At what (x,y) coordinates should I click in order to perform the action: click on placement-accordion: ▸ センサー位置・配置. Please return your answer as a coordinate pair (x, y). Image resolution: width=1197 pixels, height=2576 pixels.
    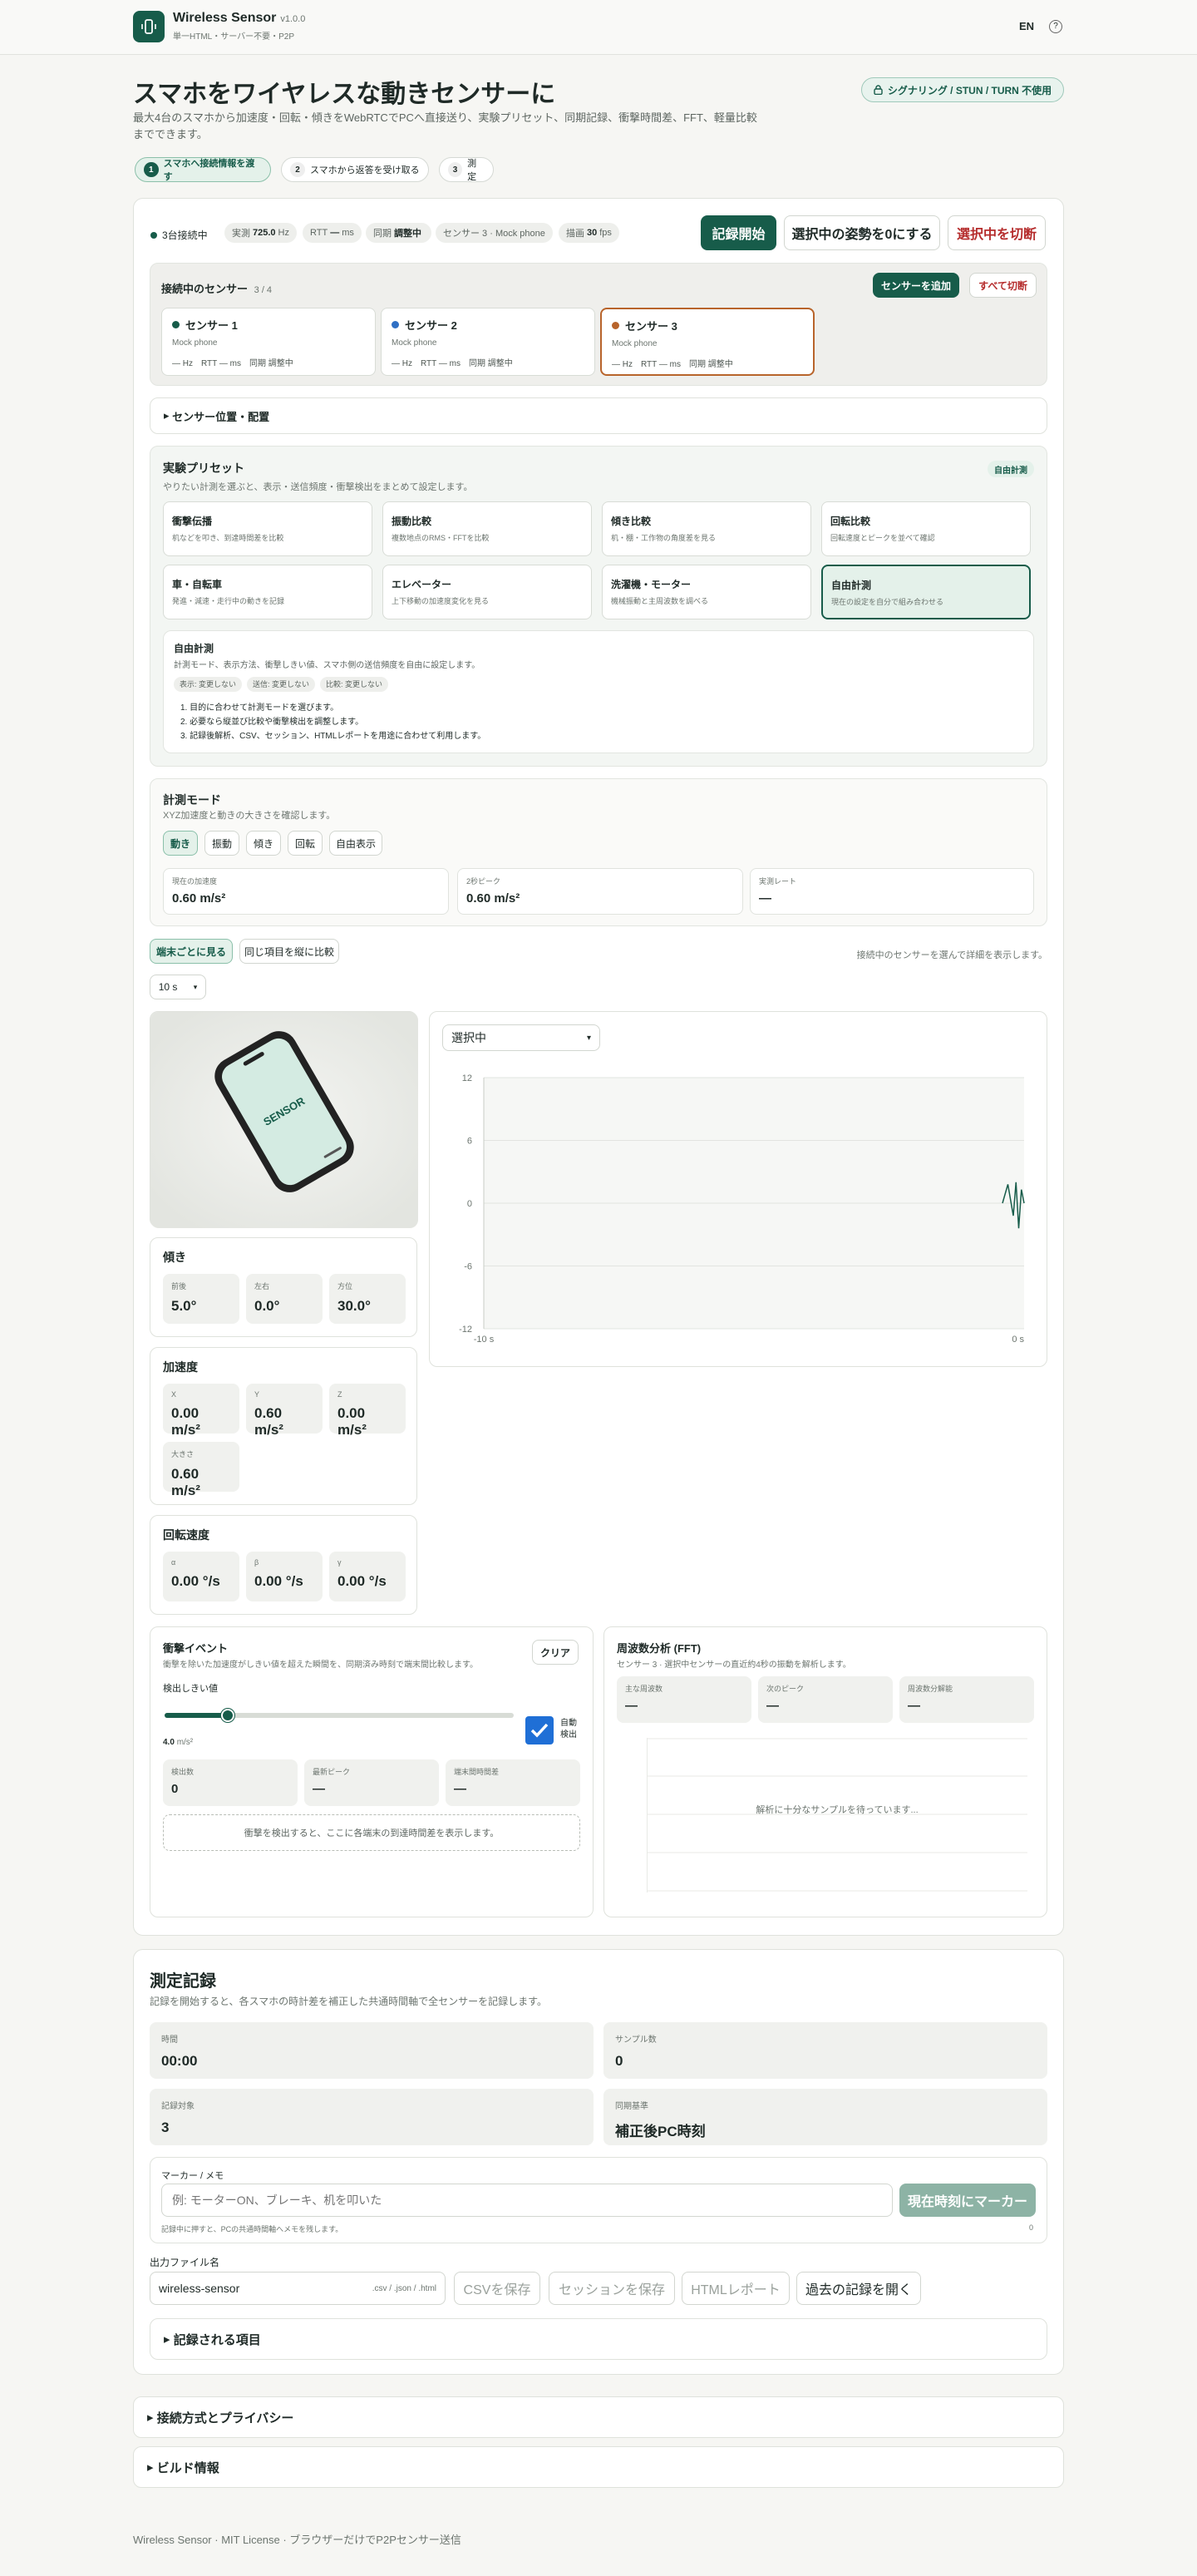
    Looking at the image, I should click on (598, 415).